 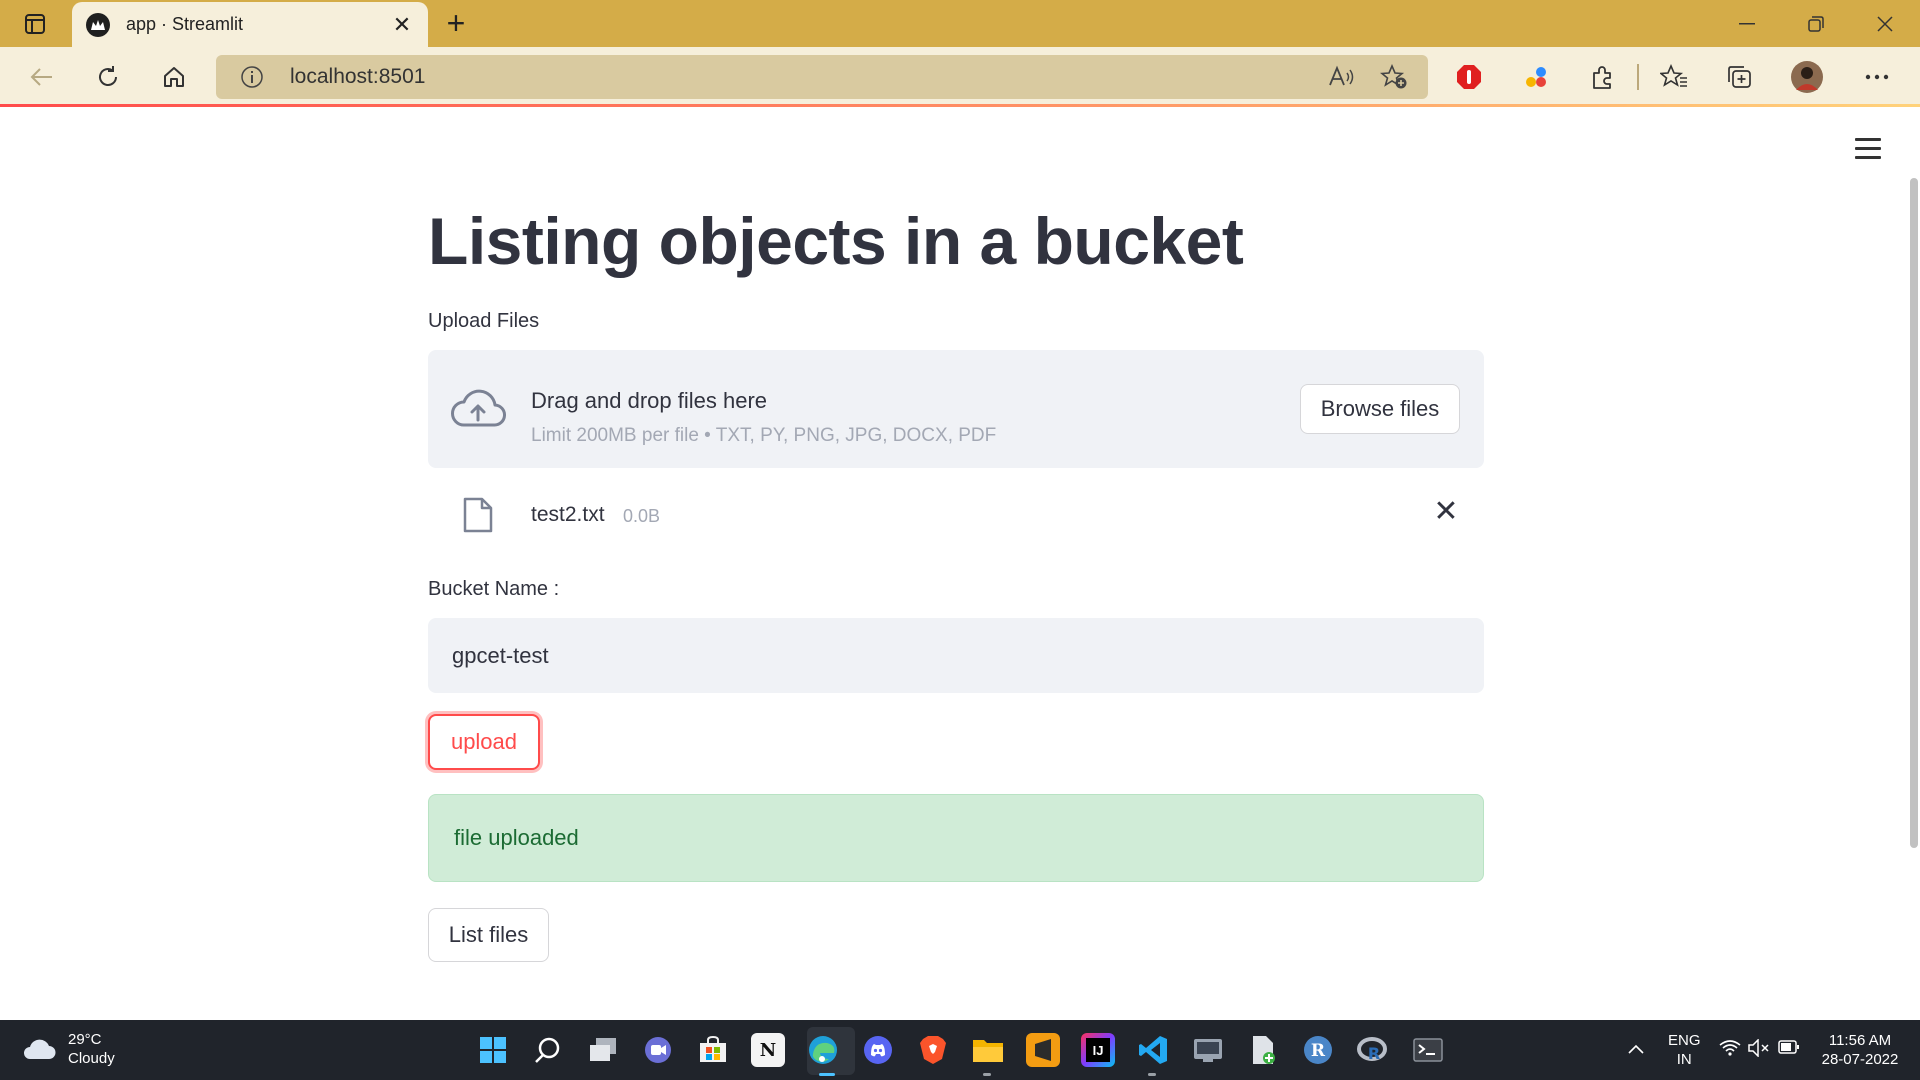 What do you see at coordinates (35, 24) in the screenshot?
I see `tab-actions-icon` at bounding box center [35, 24].